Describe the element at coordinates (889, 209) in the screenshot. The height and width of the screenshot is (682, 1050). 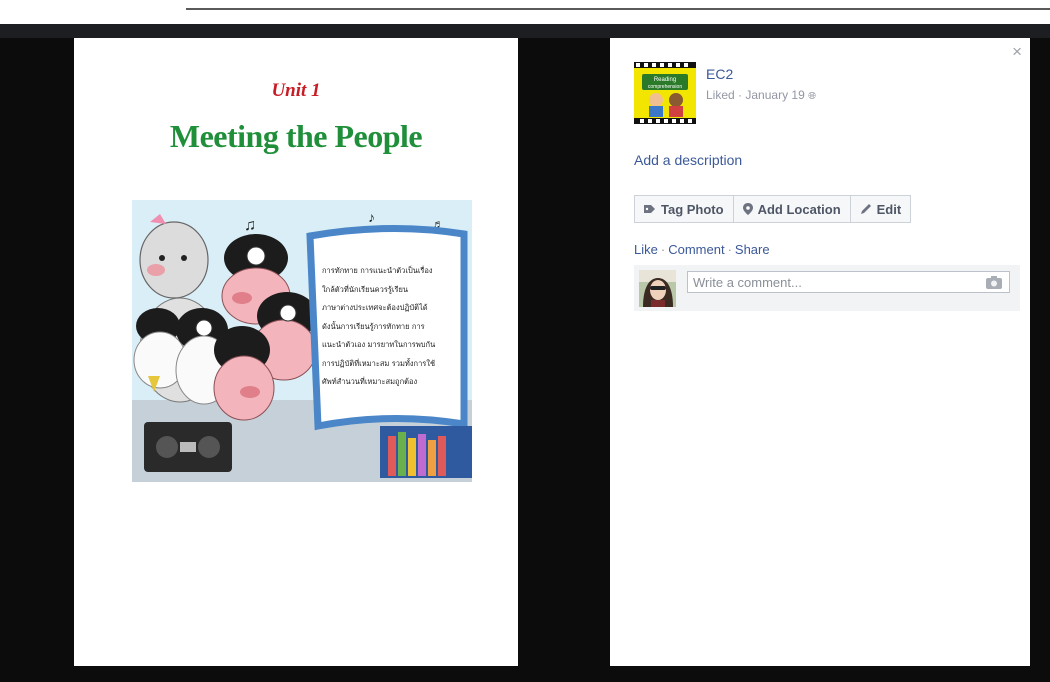
I see `edit-label: Edit` at that location.